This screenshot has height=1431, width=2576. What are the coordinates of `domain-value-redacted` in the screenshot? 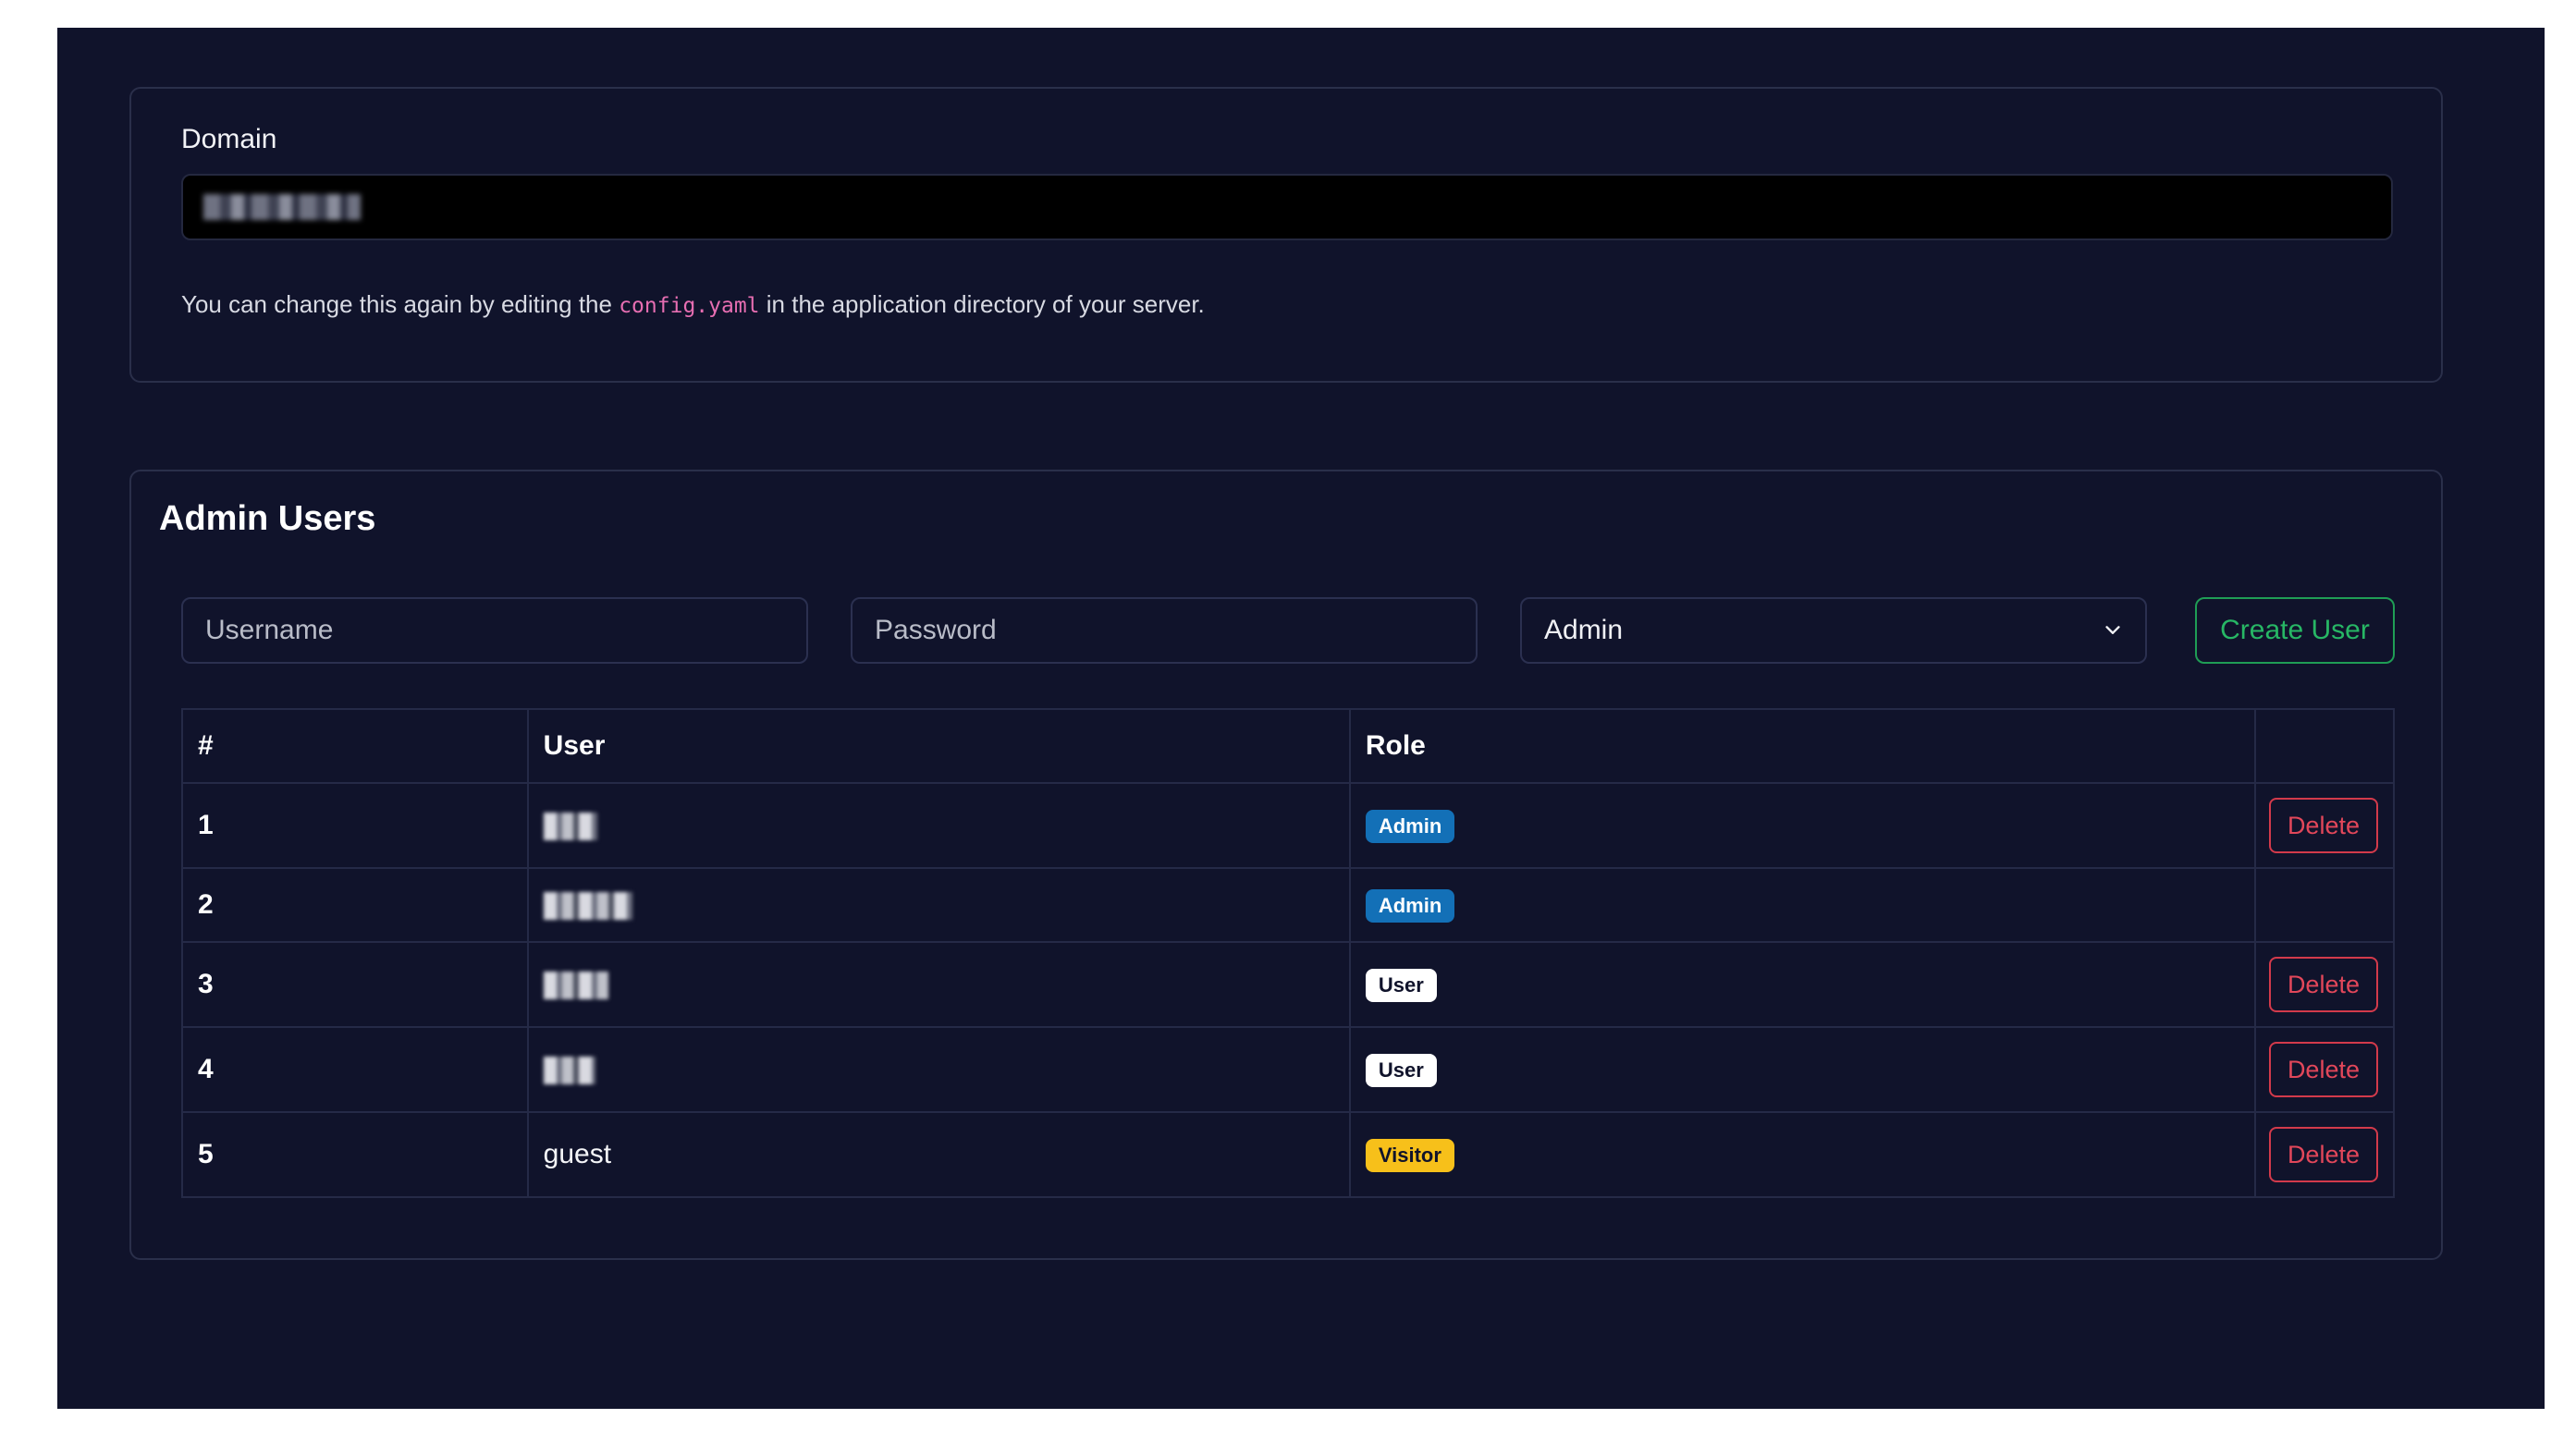 It's located at (282, 207).